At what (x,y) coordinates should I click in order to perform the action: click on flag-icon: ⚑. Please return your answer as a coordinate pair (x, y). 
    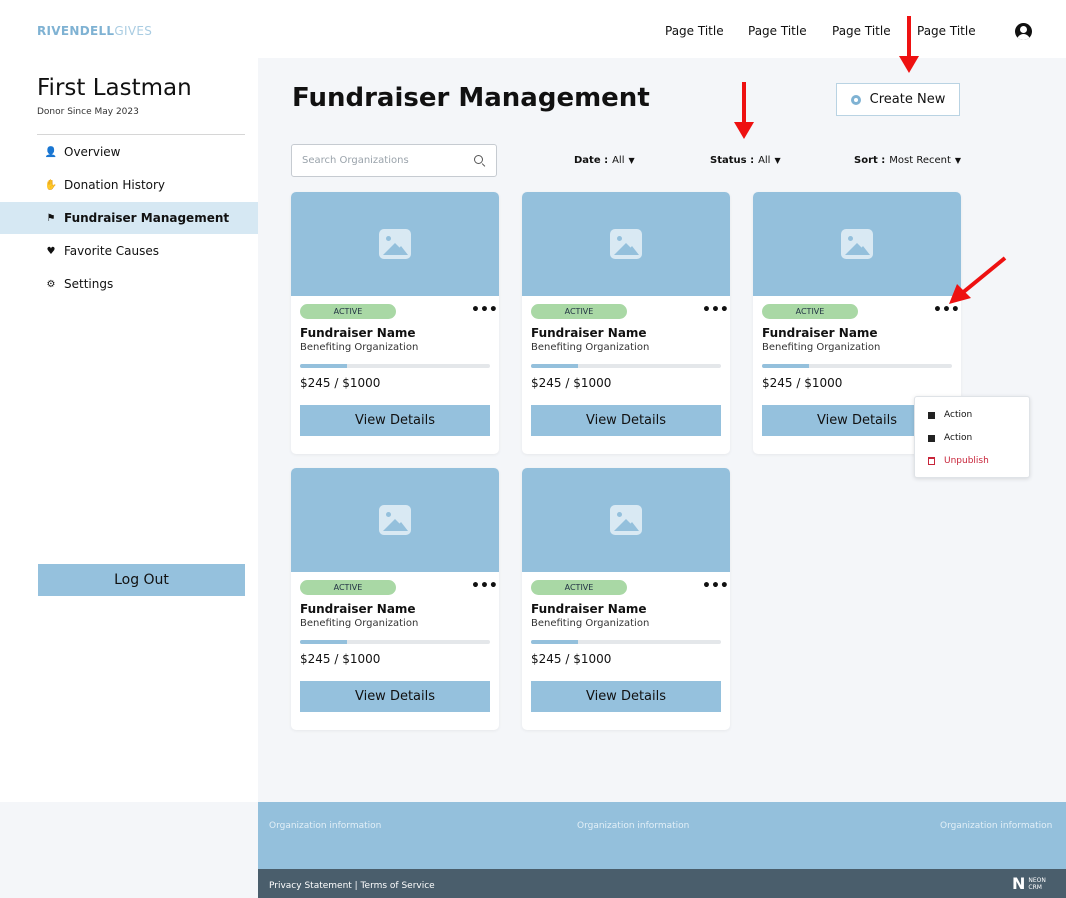
    Looking at the image, I should click on (51, 218).